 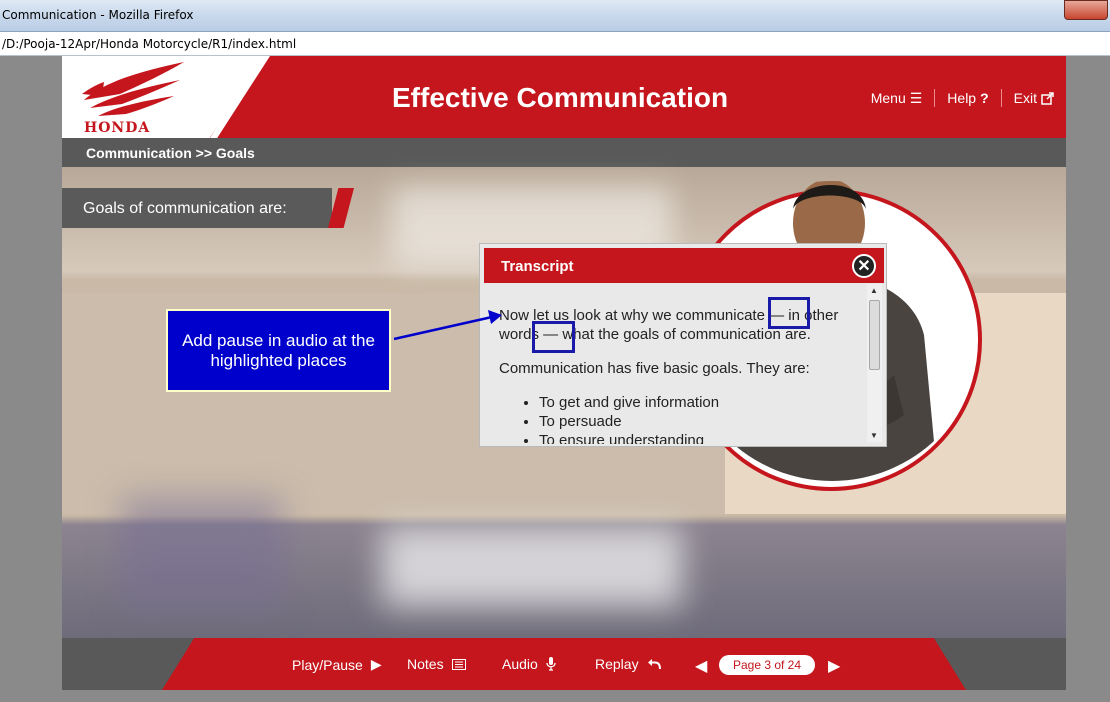 I want to click on next-page-button: ▶, so click(x=834, y=666).